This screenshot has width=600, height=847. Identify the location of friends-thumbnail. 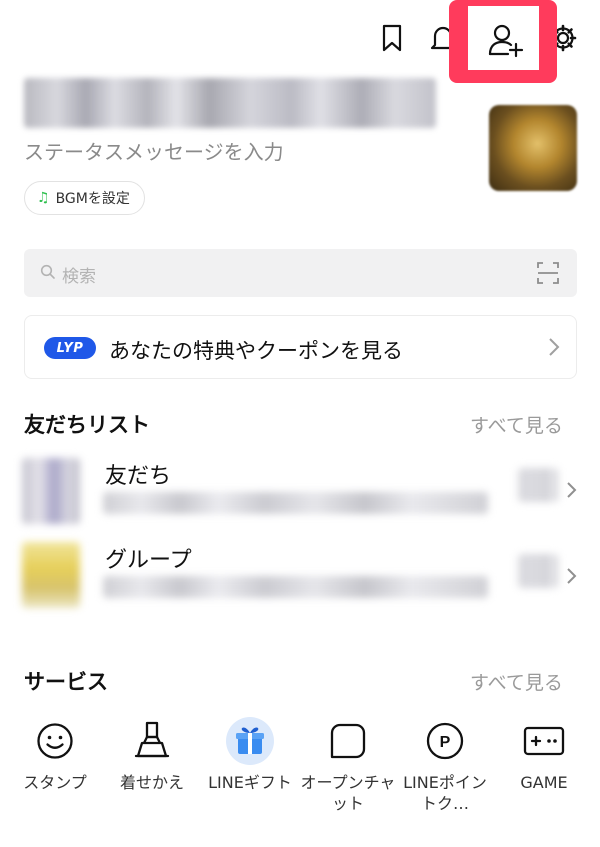
(51, 491).